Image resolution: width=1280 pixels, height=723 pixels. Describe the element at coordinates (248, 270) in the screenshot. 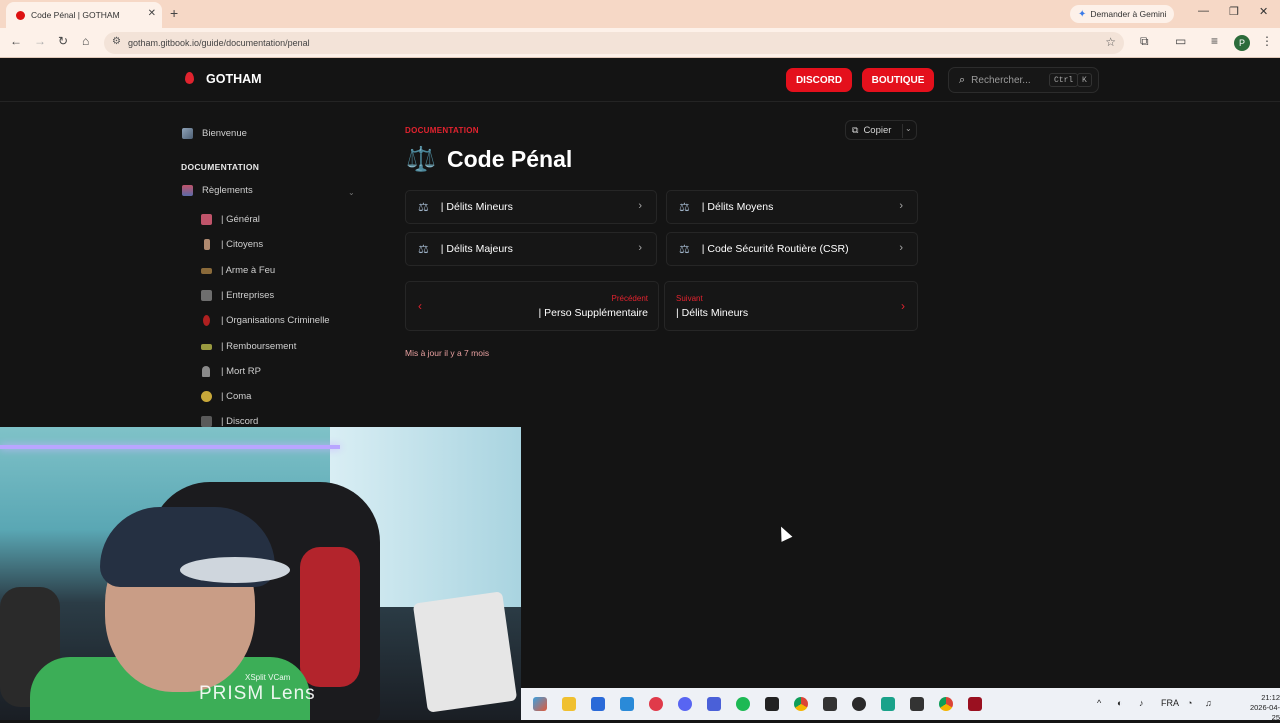

I see `sidebar-item-label: | Arme à Feu` at that location.